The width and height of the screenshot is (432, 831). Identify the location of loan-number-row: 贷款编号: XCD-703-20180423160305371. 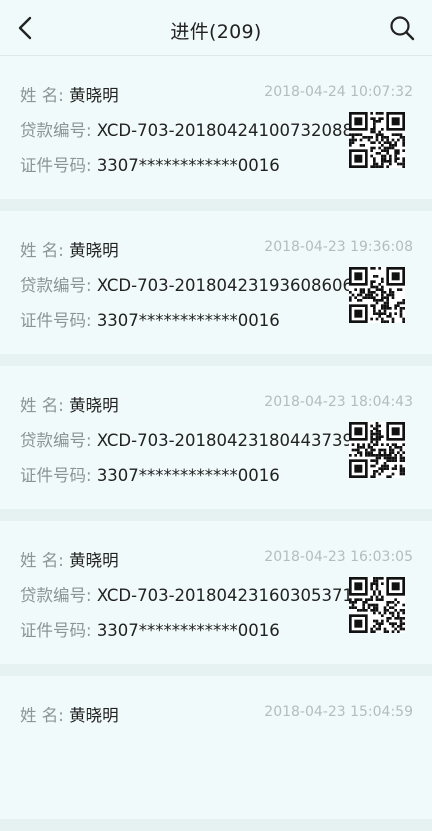
(186, 594).